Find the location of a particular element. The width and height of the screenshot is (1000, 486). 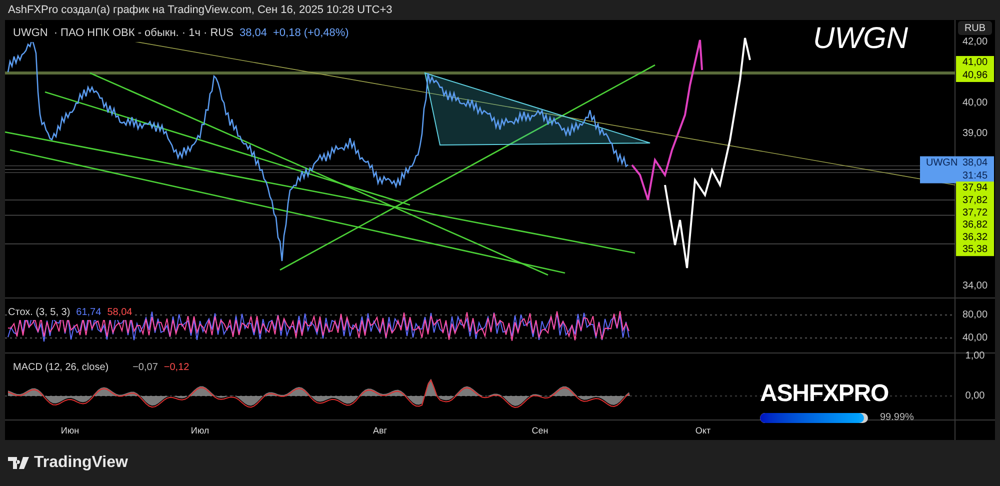

price-level-label: 37,72 is located at coordinates (975, 213).